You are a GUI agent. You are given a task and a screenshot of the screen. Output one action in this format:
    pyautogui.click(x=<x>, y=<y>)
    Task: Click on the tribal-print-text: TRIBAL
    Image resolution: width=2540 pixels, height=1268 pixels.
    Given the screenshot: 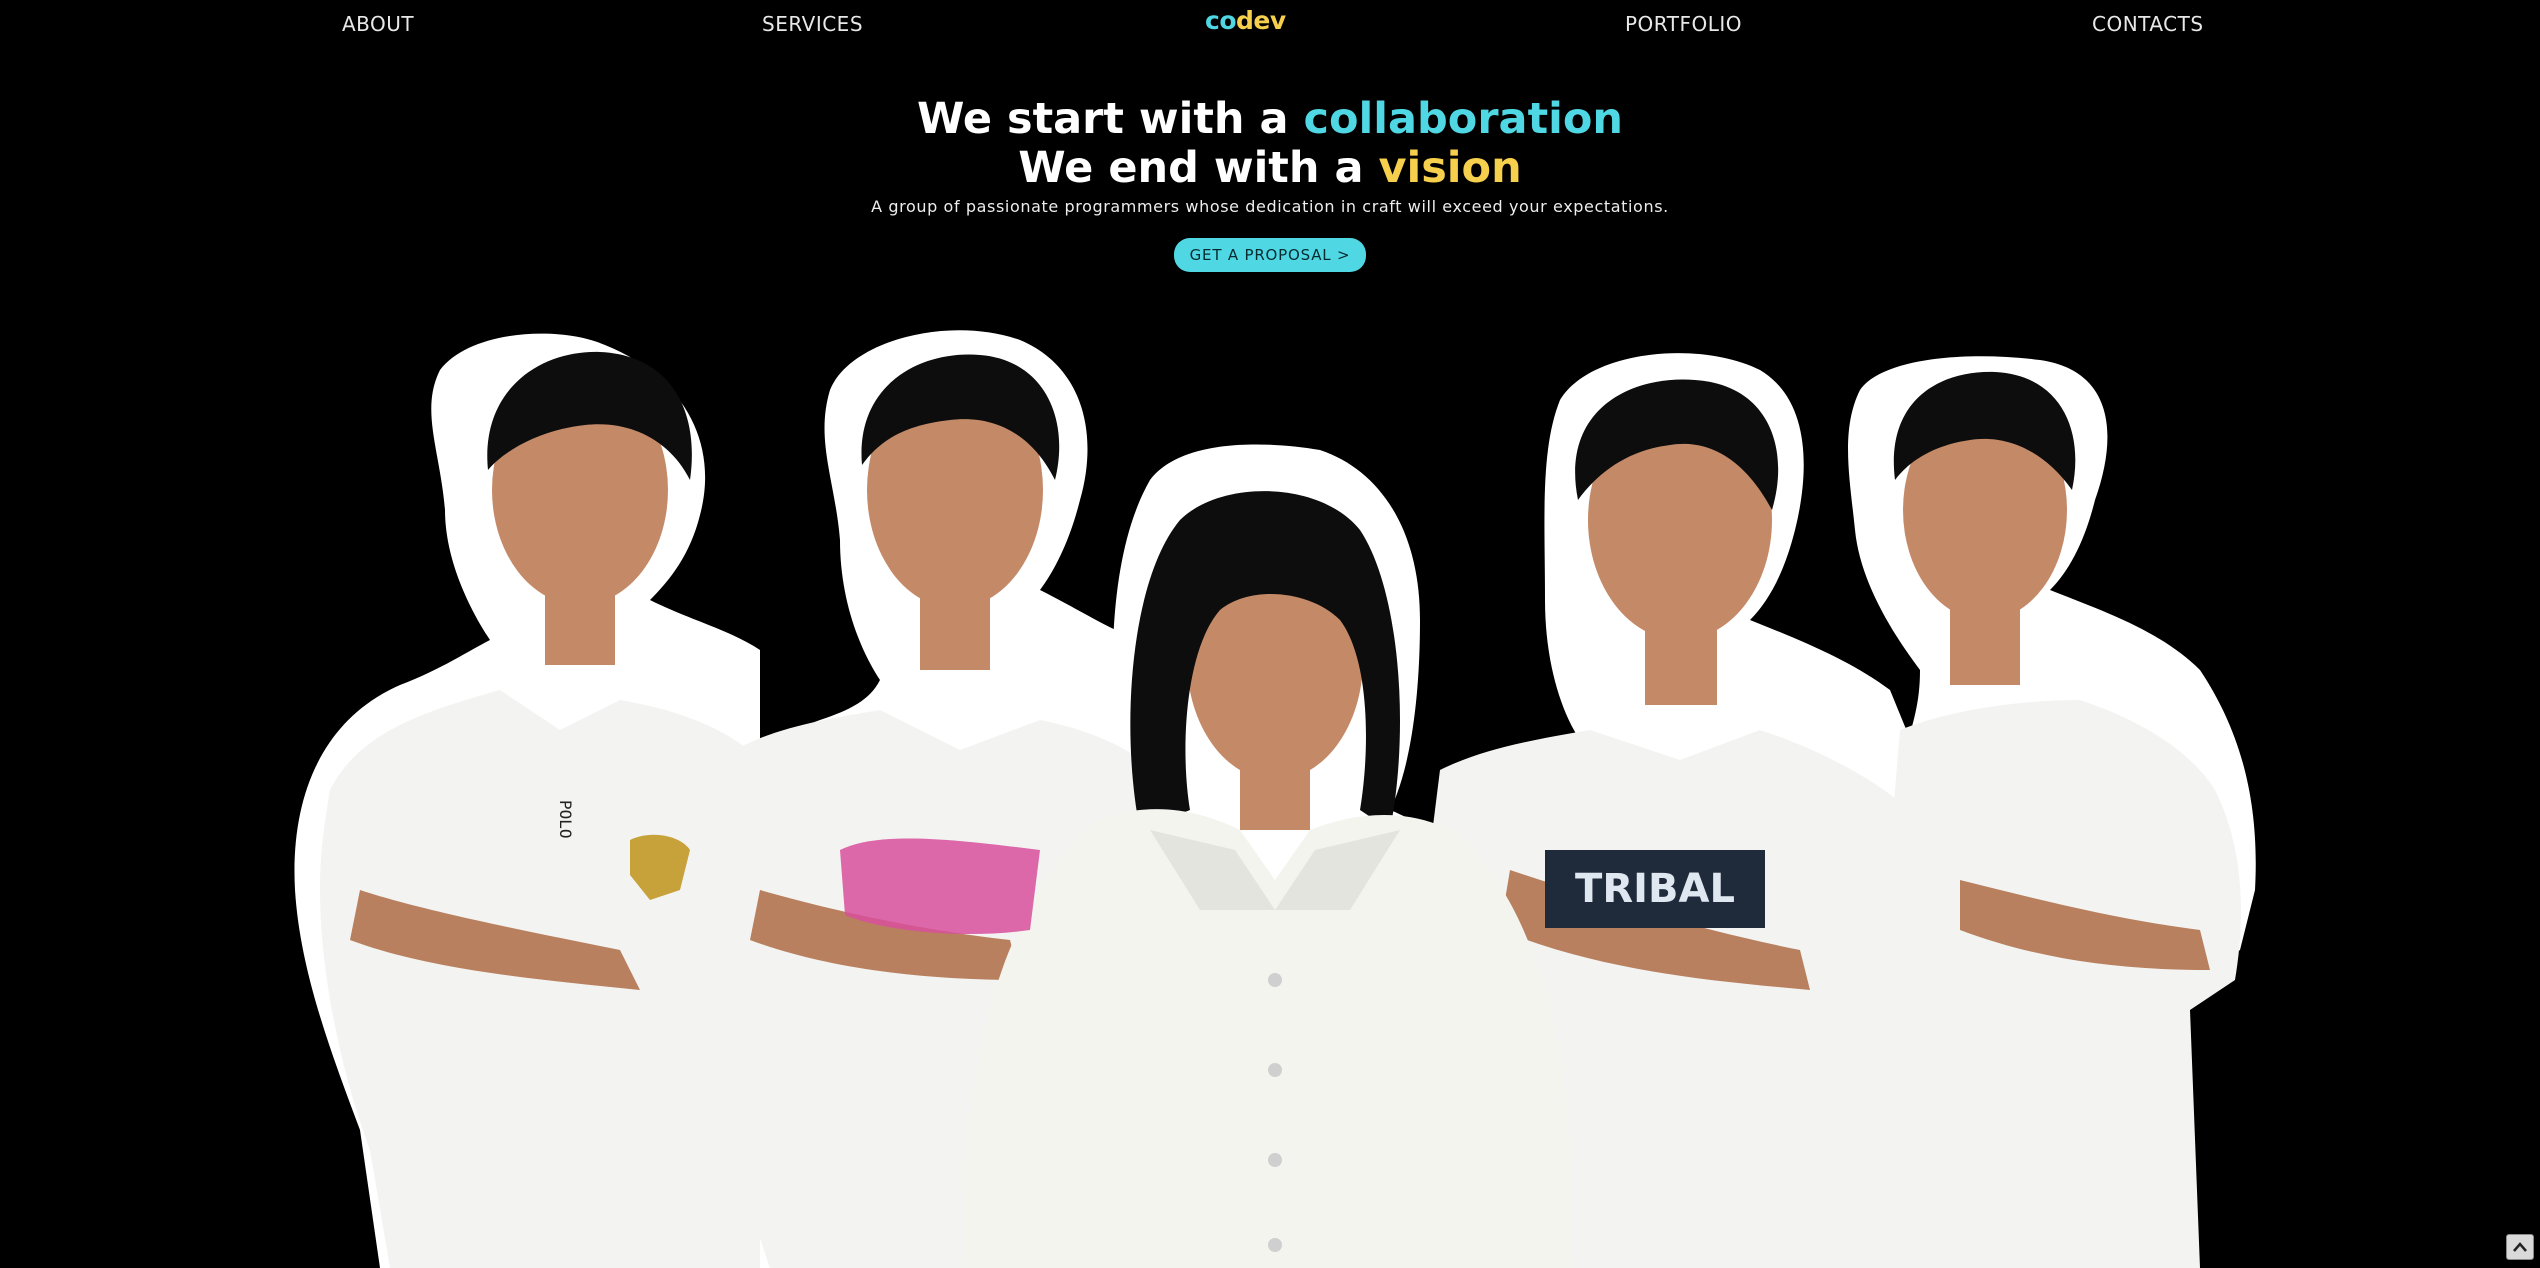 What is the action you would take?
    pyautogui.click(x=1655, y=889)
    